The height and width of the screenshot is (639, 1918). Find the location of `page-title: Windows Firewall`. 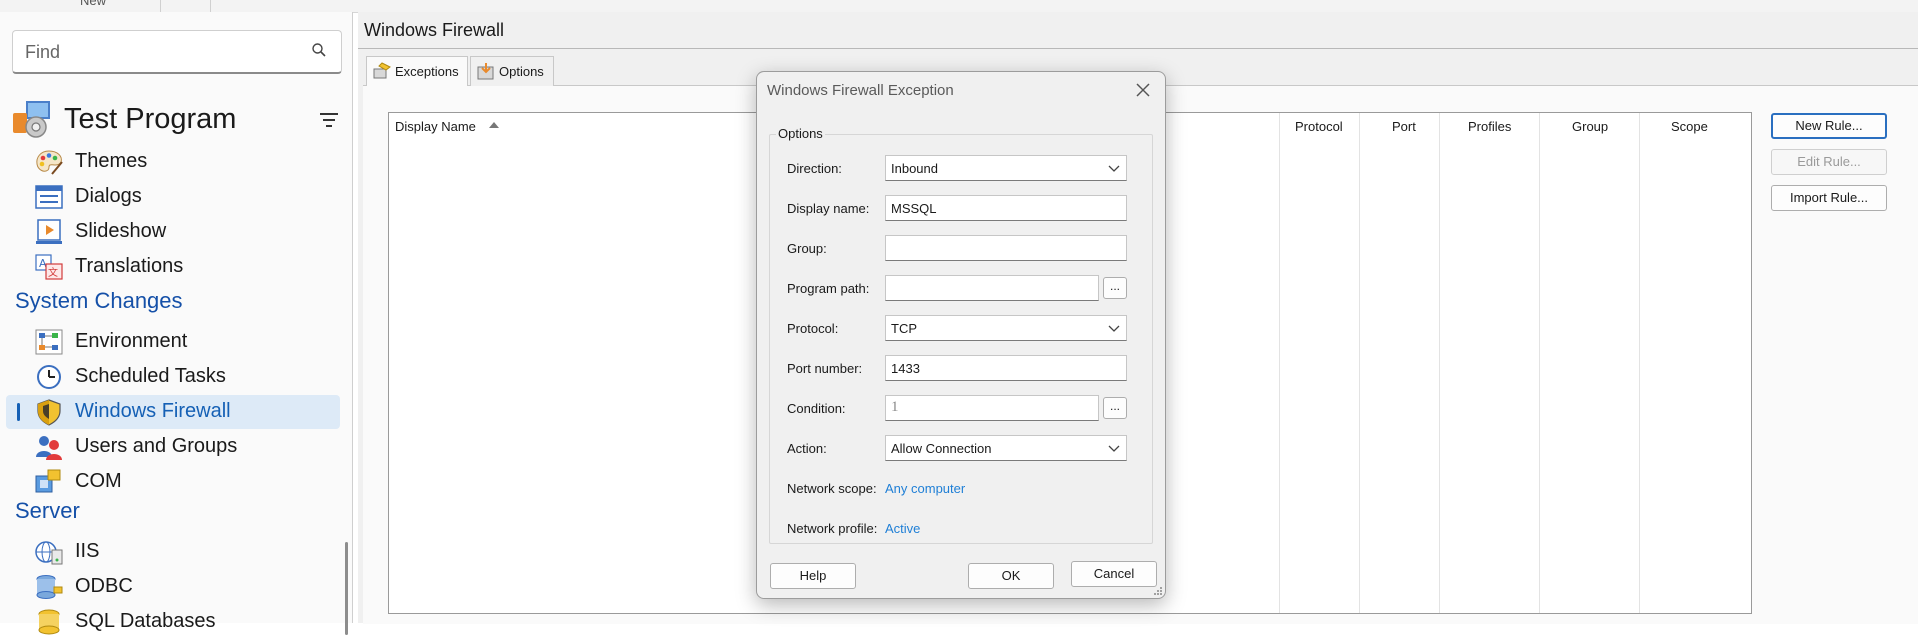

page-title: Windows Firewall is located at coordinates (434, 30).